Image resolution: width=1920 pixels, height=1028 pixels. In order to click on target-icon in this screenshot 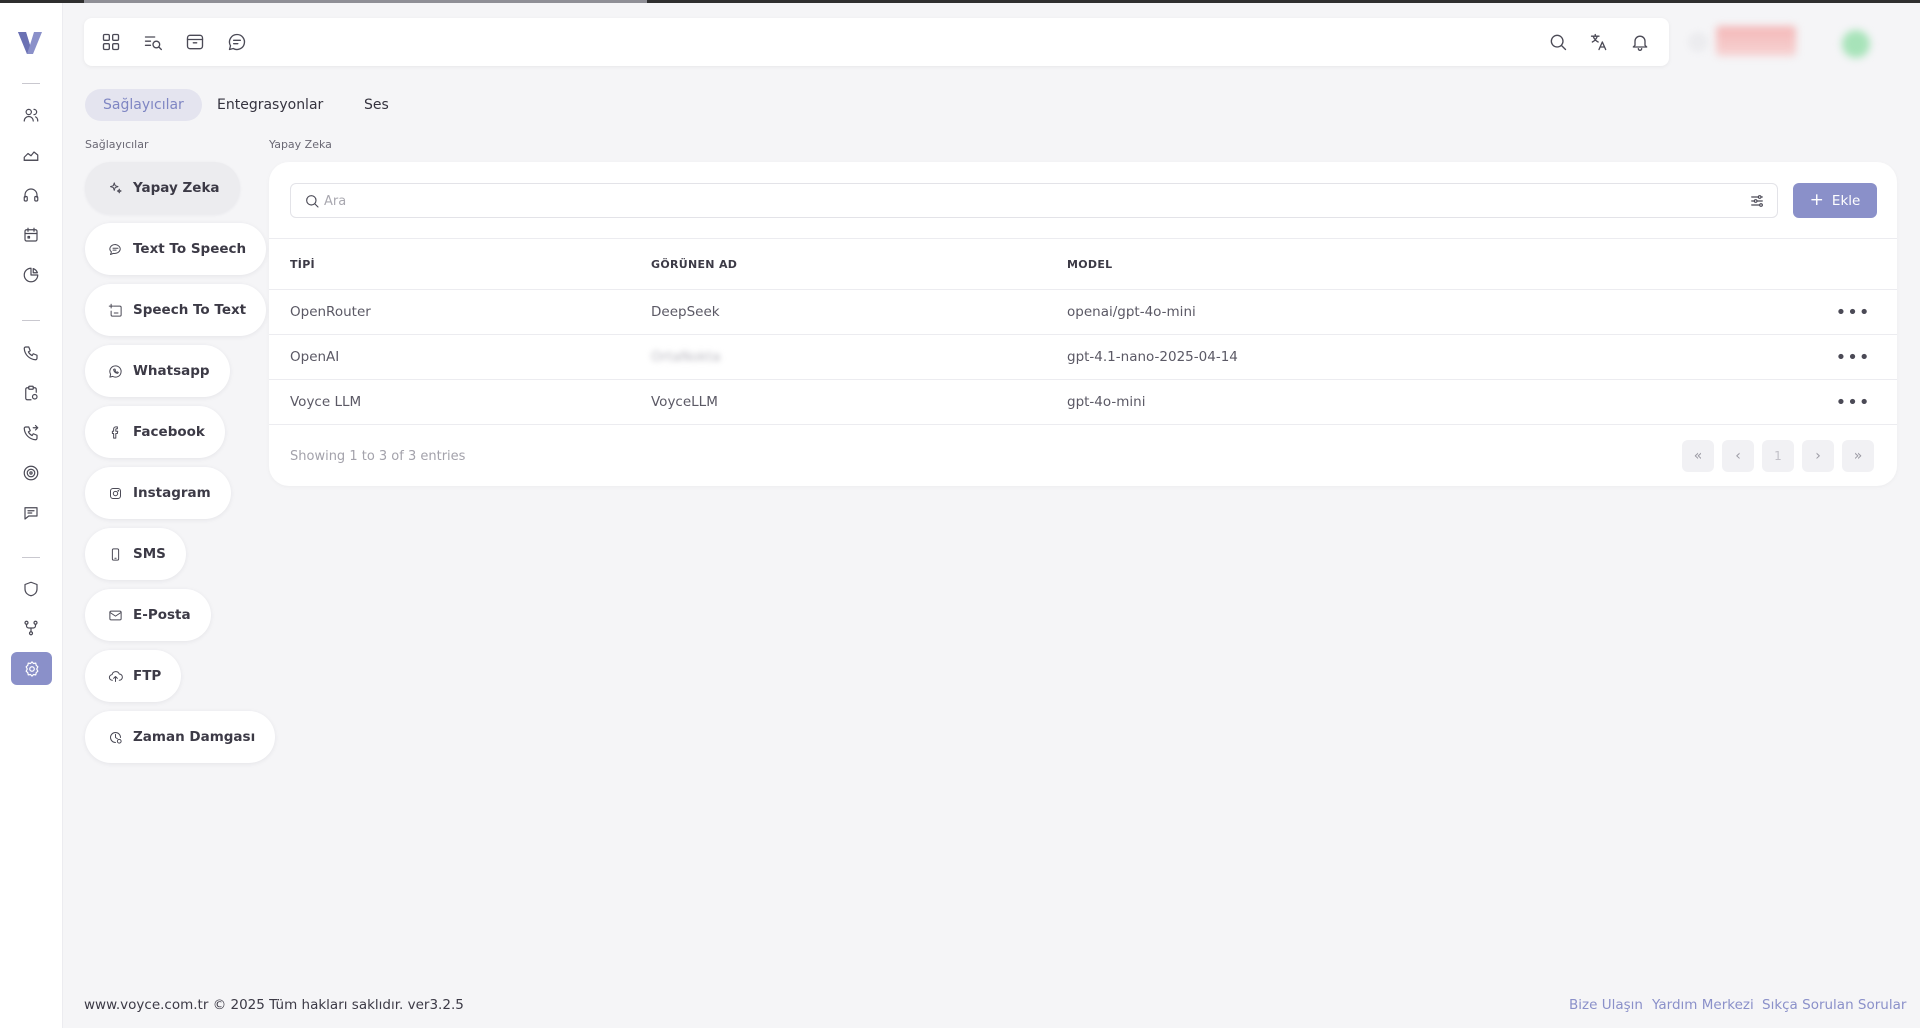, I will do `click(31, 473)`.